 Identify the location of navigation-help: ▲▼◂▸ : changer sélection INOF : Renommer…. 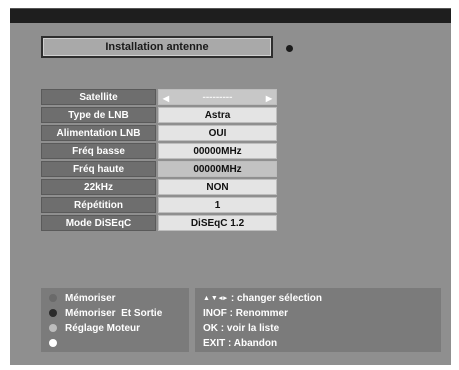
(318, 320).